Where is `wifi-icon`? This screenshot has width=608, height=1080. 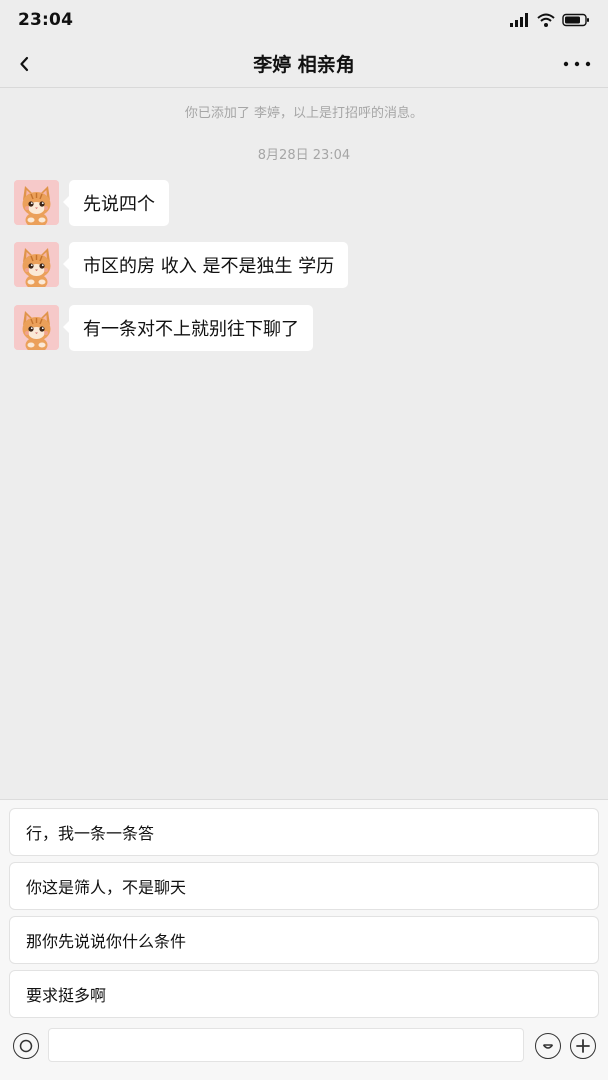
wifi-icon is located at coordinates (546, 20).